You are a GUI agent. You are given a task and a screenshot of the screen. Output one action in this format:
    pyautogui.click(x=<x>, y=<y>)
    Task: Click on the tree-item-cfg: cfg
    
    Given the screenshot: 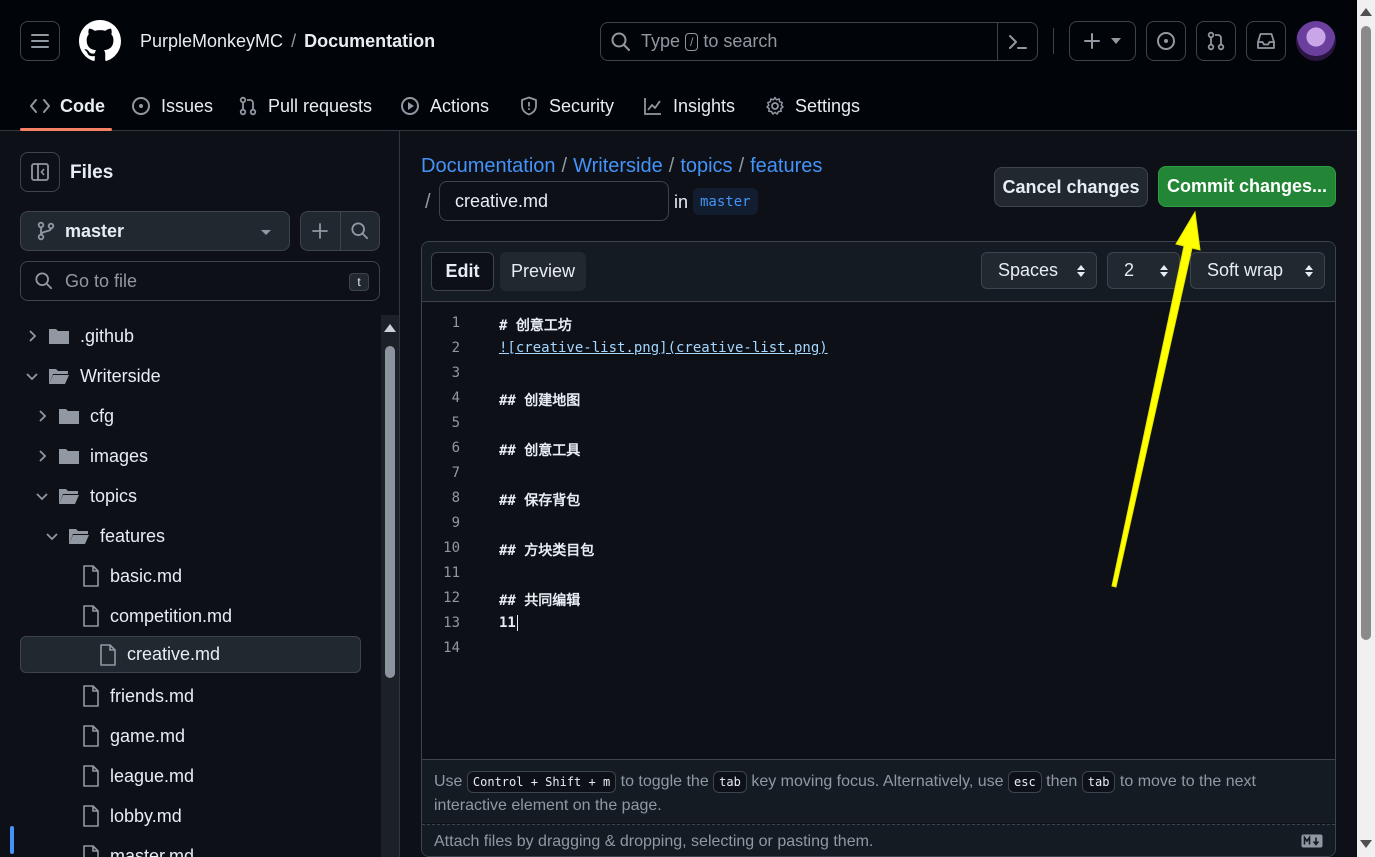 What is the action you would take?
    pyautogui.click(x=190, y=416)
    